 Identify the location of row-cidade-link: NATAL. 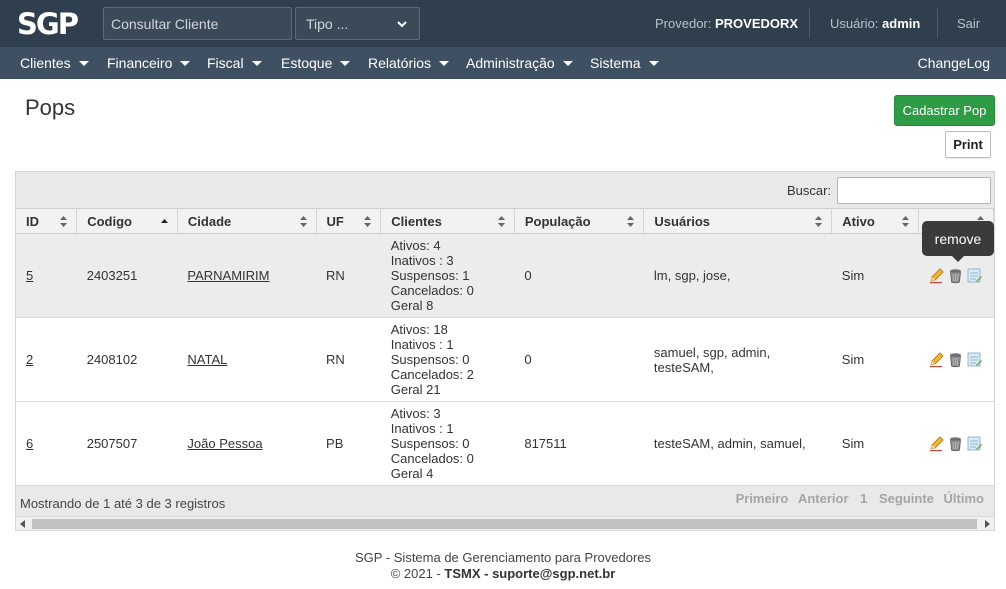
(207, 359).